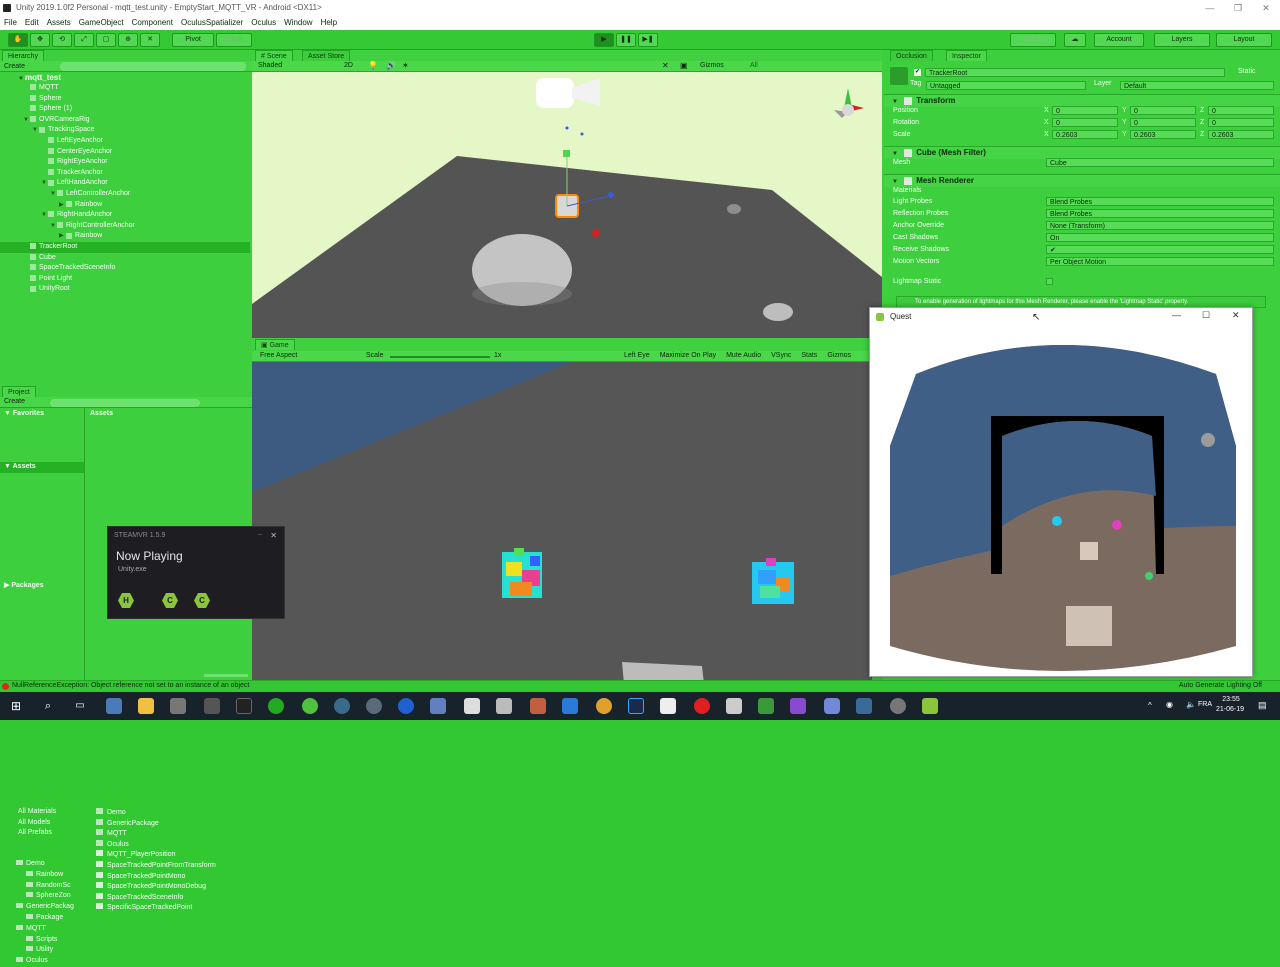 This screenshot has height=967, width=1280. I want to click on steamvr-minimize-icon: –, so click(260, 534).